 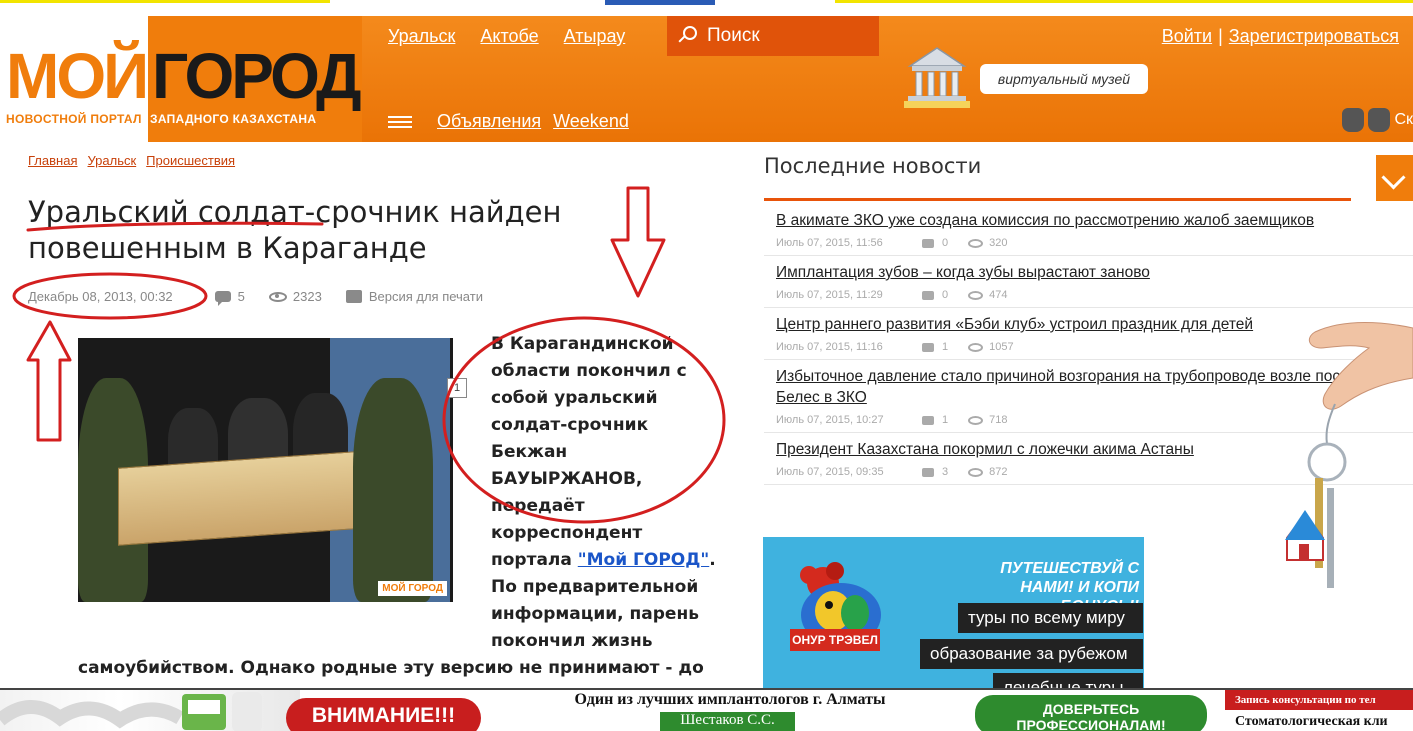 I want to click on logo-text-moi: МОЙ, so click(x=77, y=76).